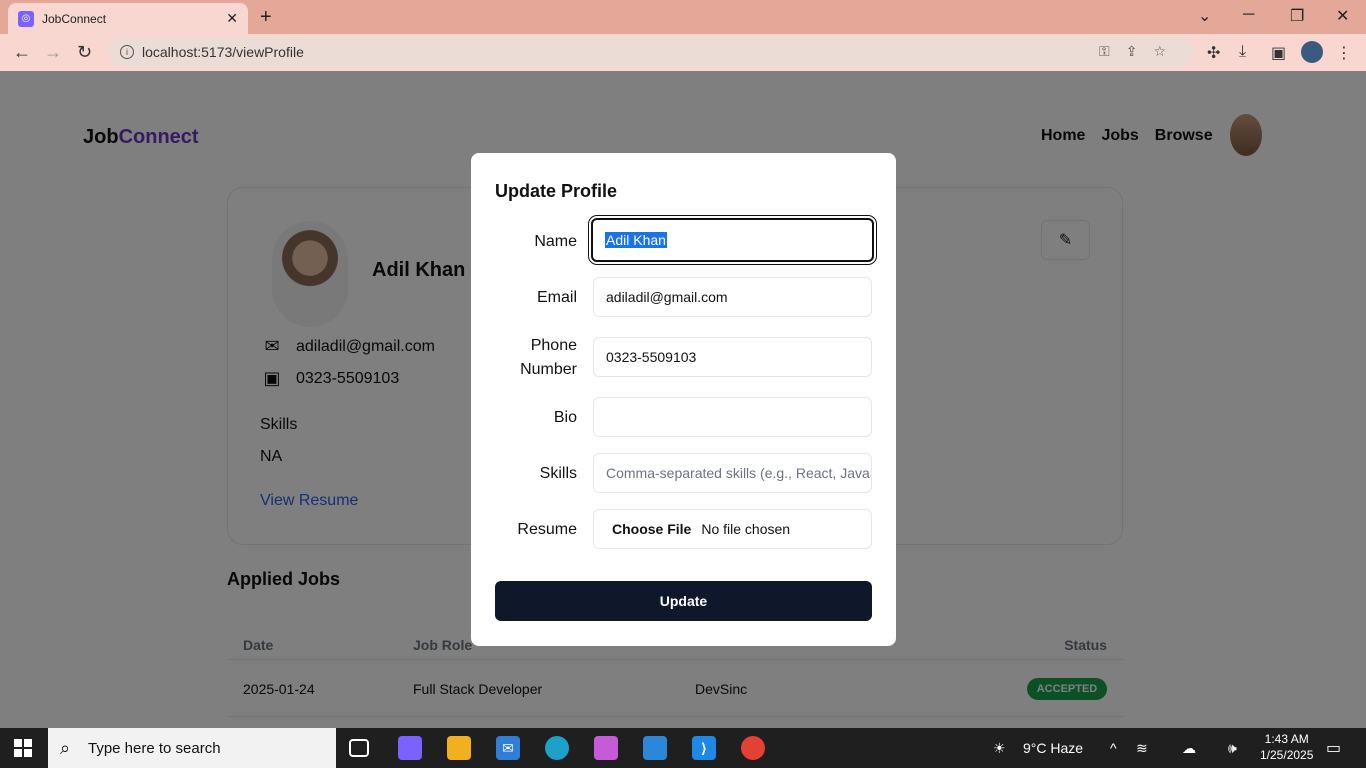  I want to click on address-bar: i localhost:5173/viewProfile ⚿⇪☆, so click(651, 52).